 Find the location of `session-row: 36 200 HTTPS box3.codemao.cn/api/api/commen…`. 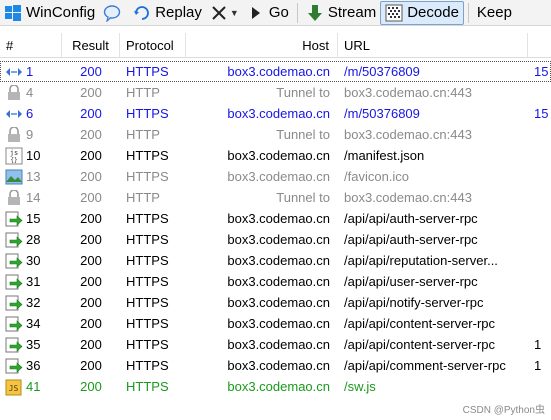

session-row: 36 200 HTTPS box3.codemao.cn/api/api/commen… is located at coordinates (275, 365).